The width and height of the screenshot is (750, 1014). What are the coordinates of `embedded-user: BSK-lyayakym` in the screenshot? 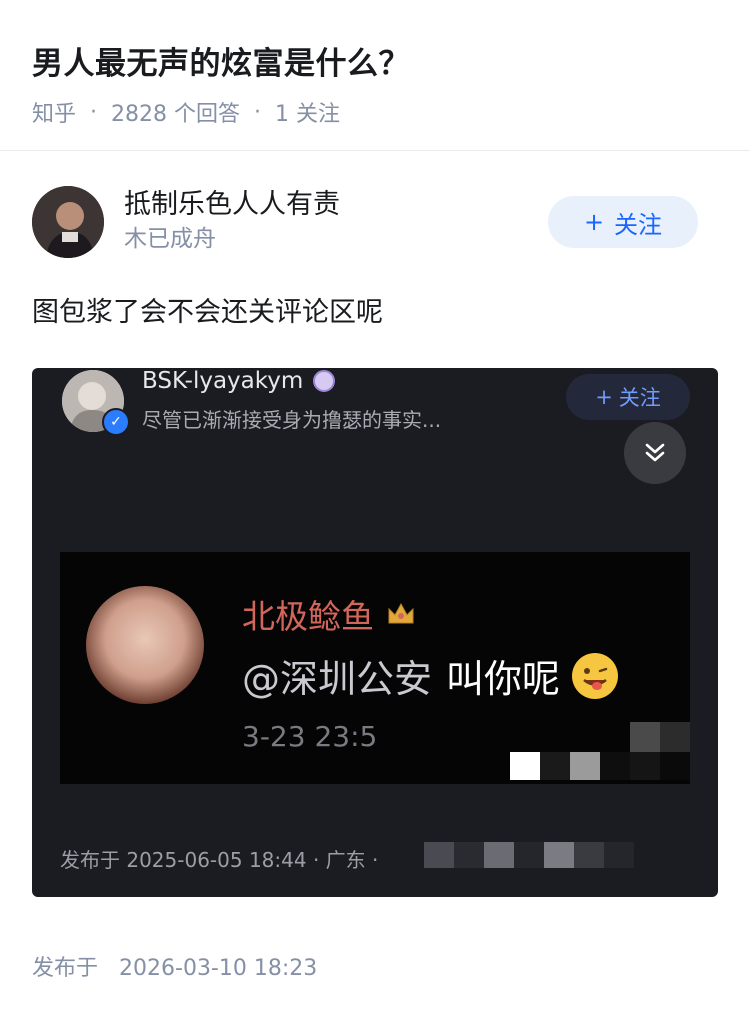 It's located at (239, 381).